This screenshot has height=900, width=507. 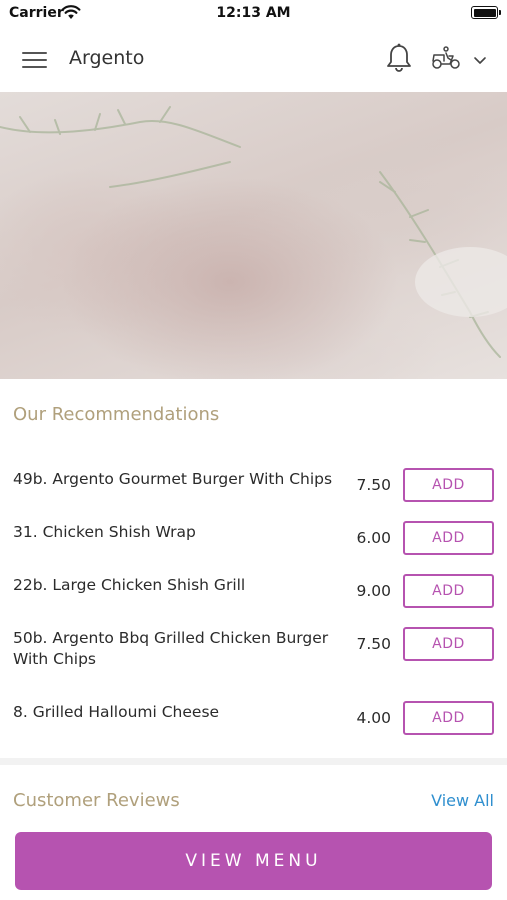 What do you see at coordinates (399, 58) in the screenshot?
I see `bell-icon` at bounding box center [399, 58].